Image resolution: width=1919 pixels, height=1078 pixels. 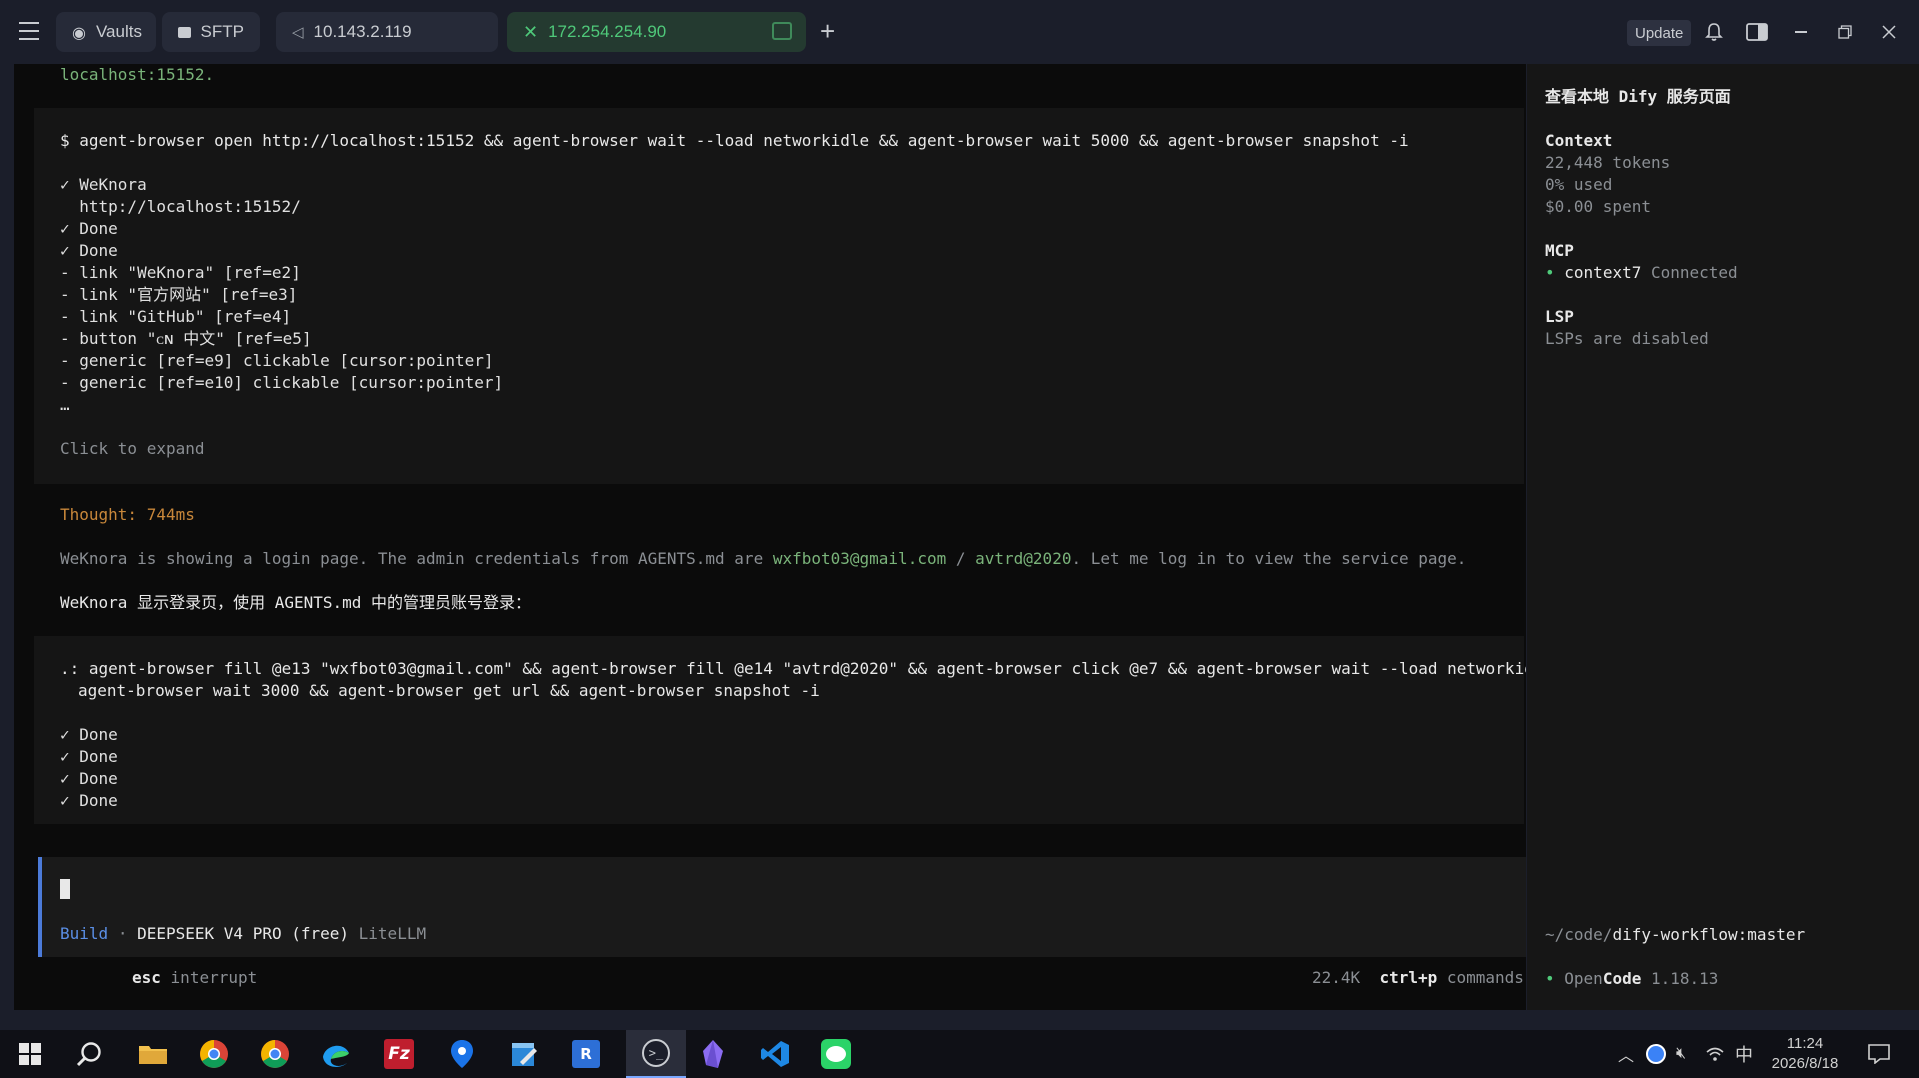 I want to click on model-name: DEEPSEEK V4 PRO (free), so click(x=243, y=933).